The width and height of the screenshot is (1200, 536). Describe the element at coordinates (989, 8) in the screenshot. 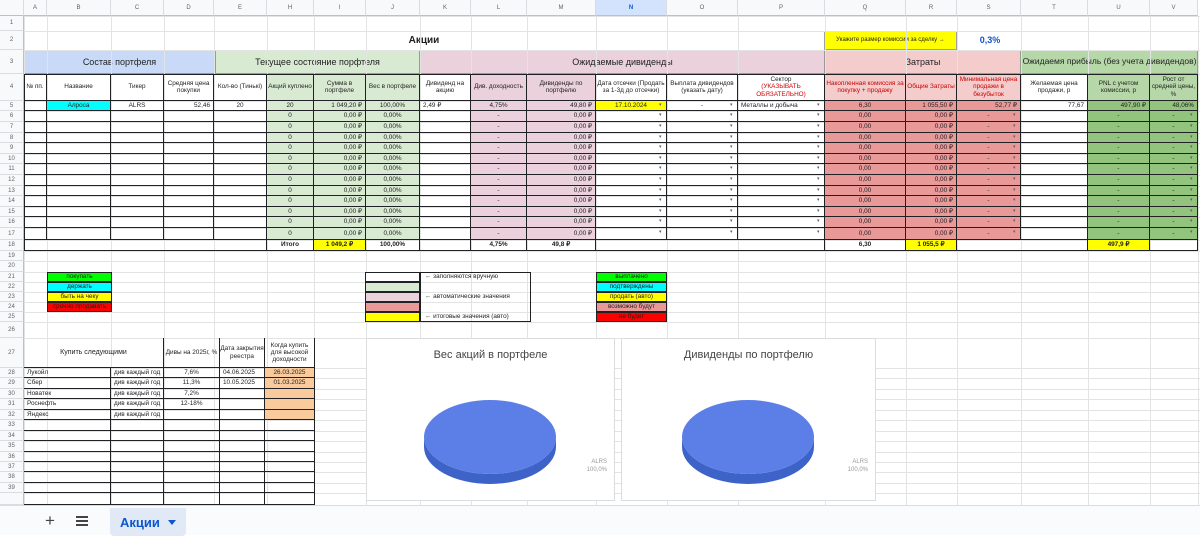

I see `column-header: S` at that location.